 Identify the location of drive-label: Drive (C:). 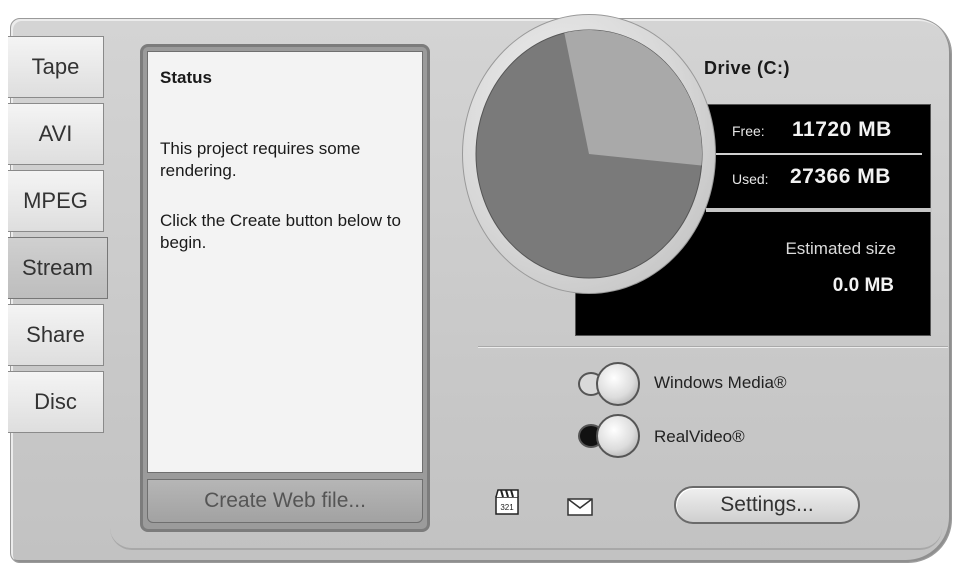
(747, 68).